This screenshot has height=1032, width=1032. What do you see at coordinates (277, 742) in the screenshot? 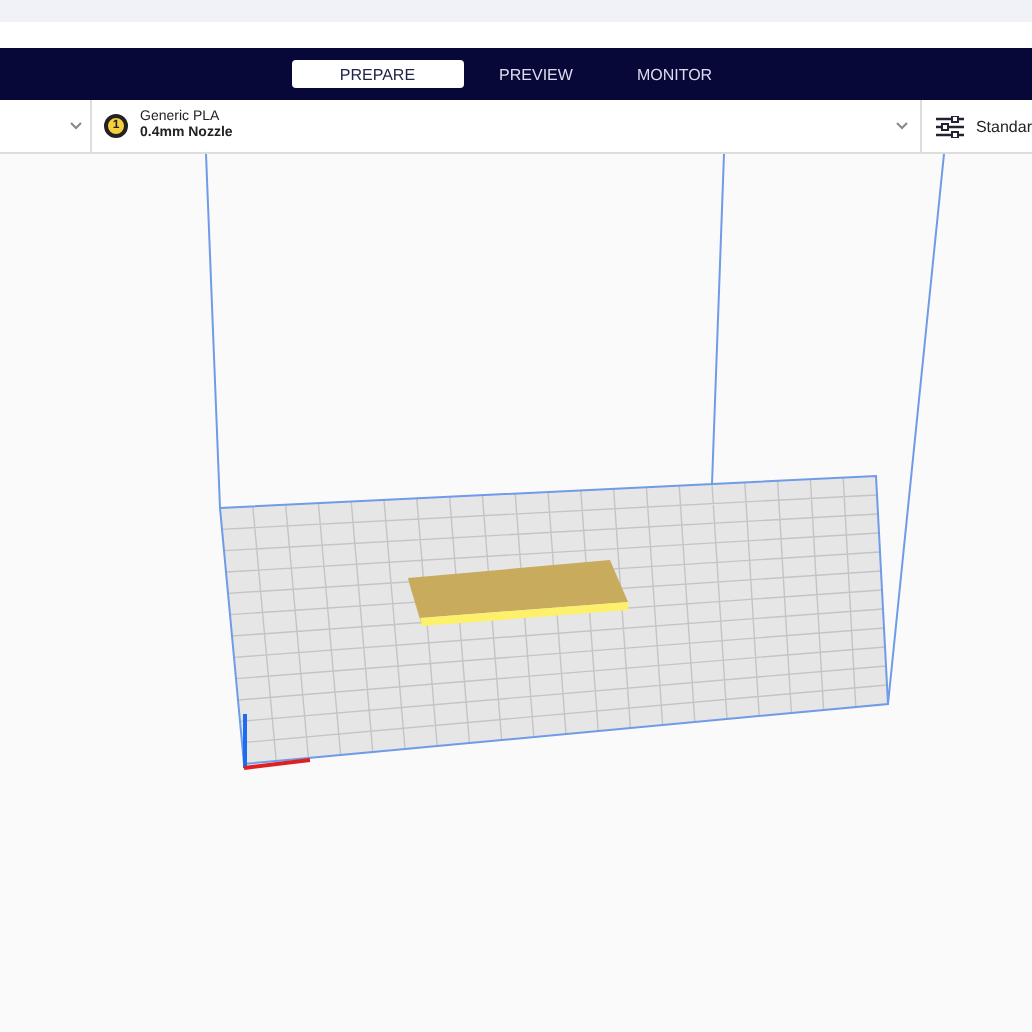
I see `axis-indicator-icon` at bounding box center [277, 742].